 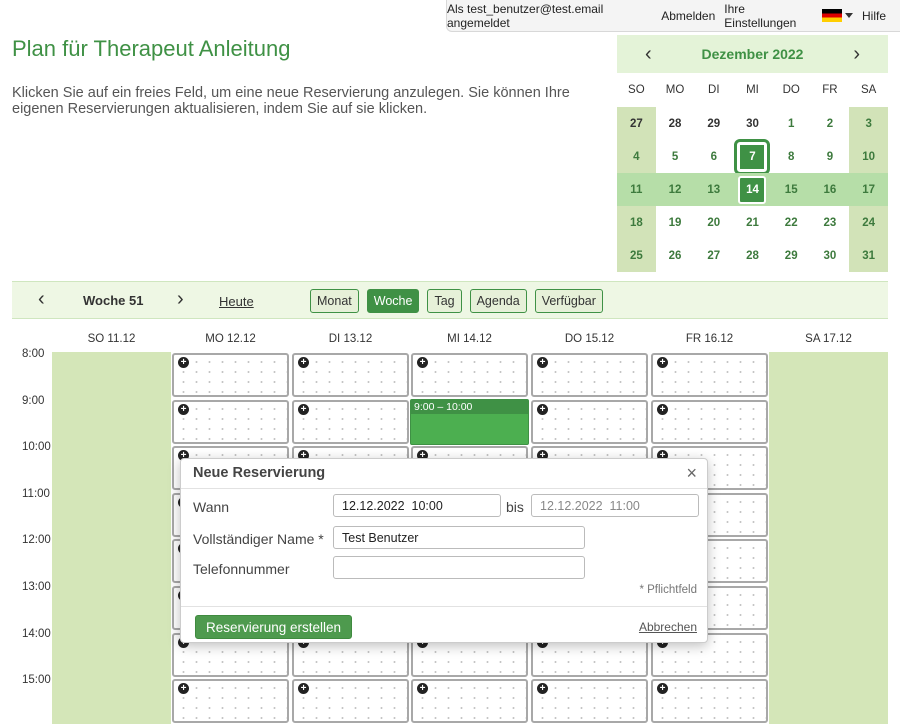 I want to click on mini-calendar-day: 7, so click(x=752, y=156).